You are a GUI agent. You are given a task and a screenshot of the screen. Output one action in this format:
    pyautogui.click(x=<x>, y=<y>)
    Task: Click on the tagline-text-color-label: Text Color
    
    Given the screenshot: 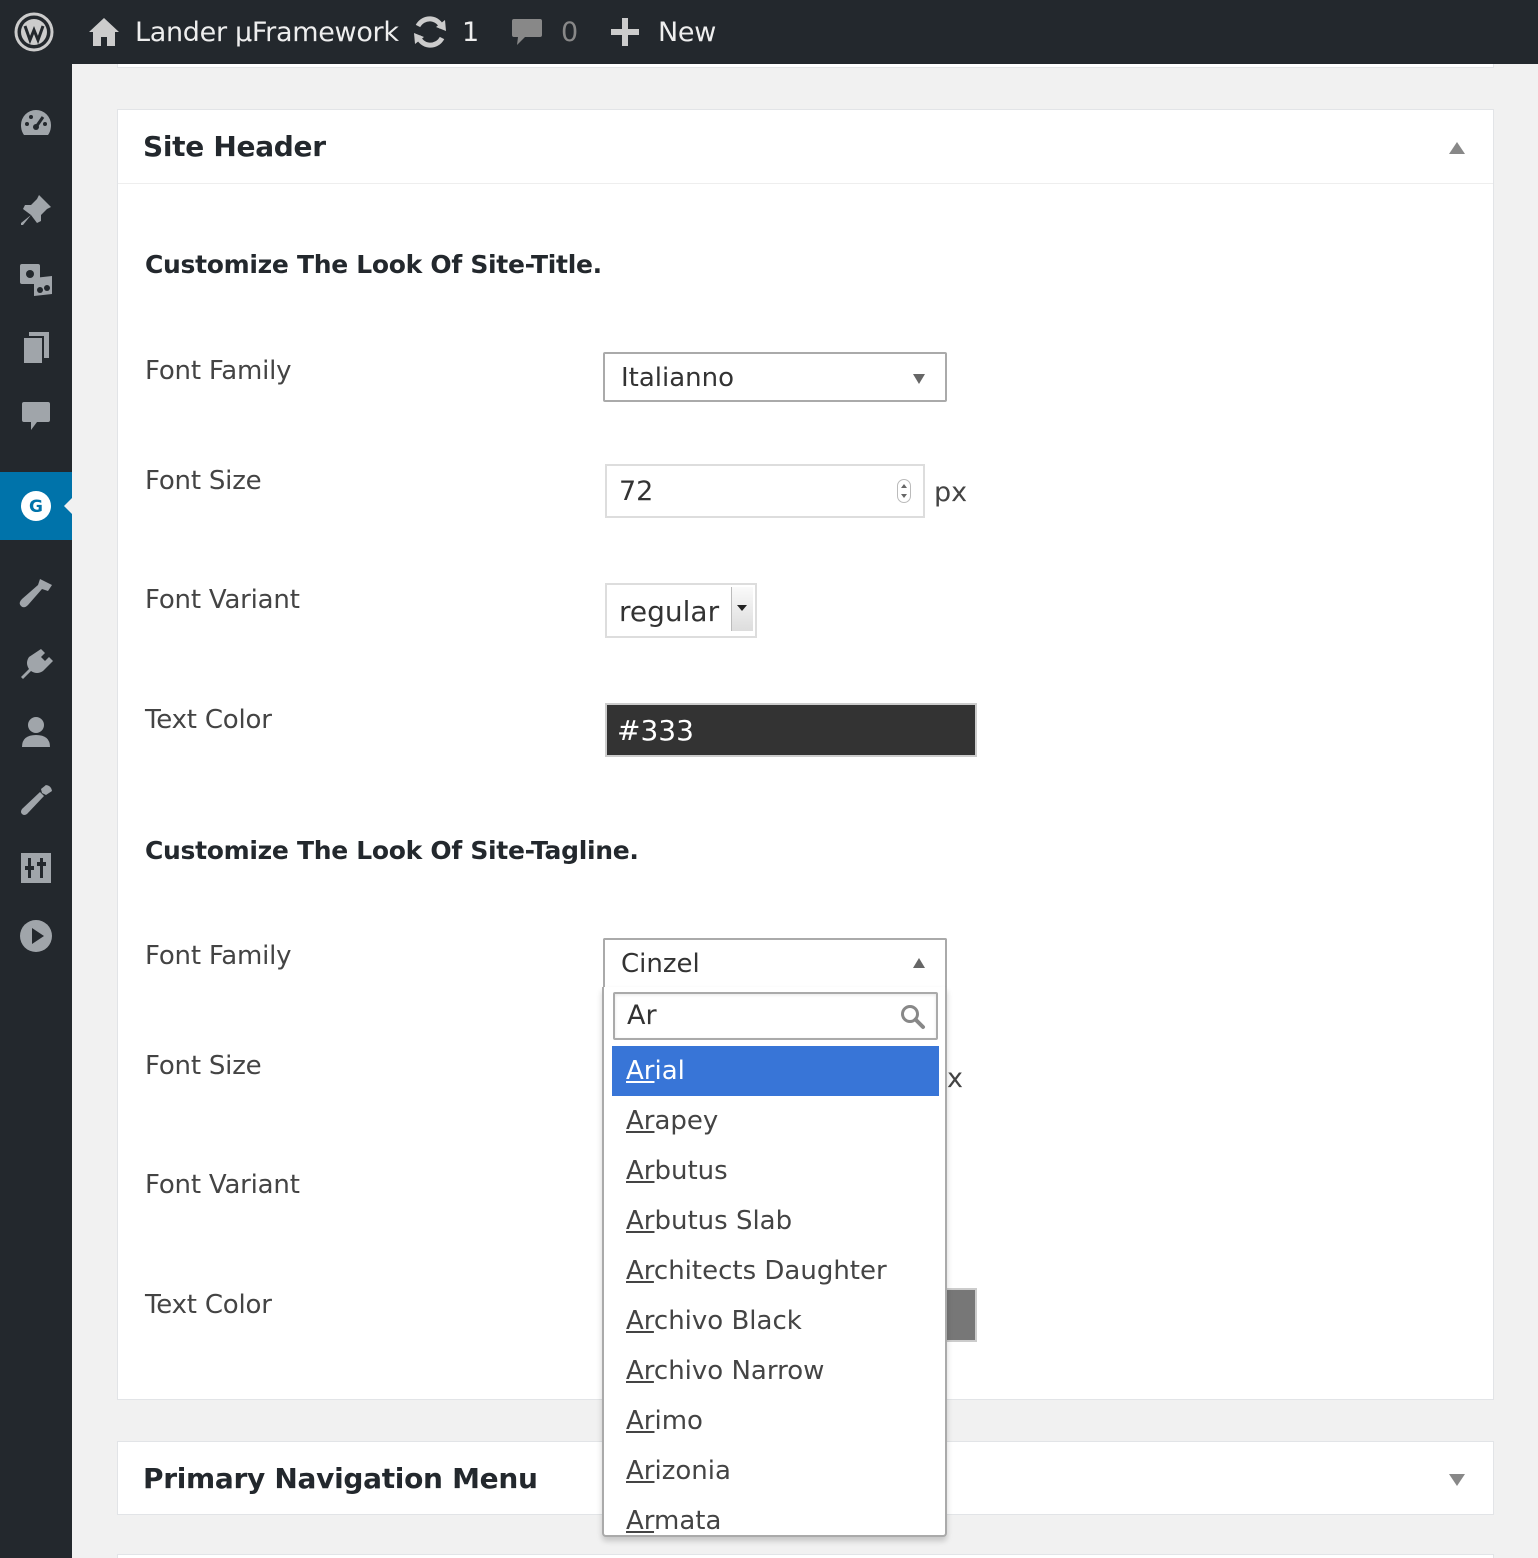 What is the action you would take?
    pyautogui.click(x=208, y=1305)
    